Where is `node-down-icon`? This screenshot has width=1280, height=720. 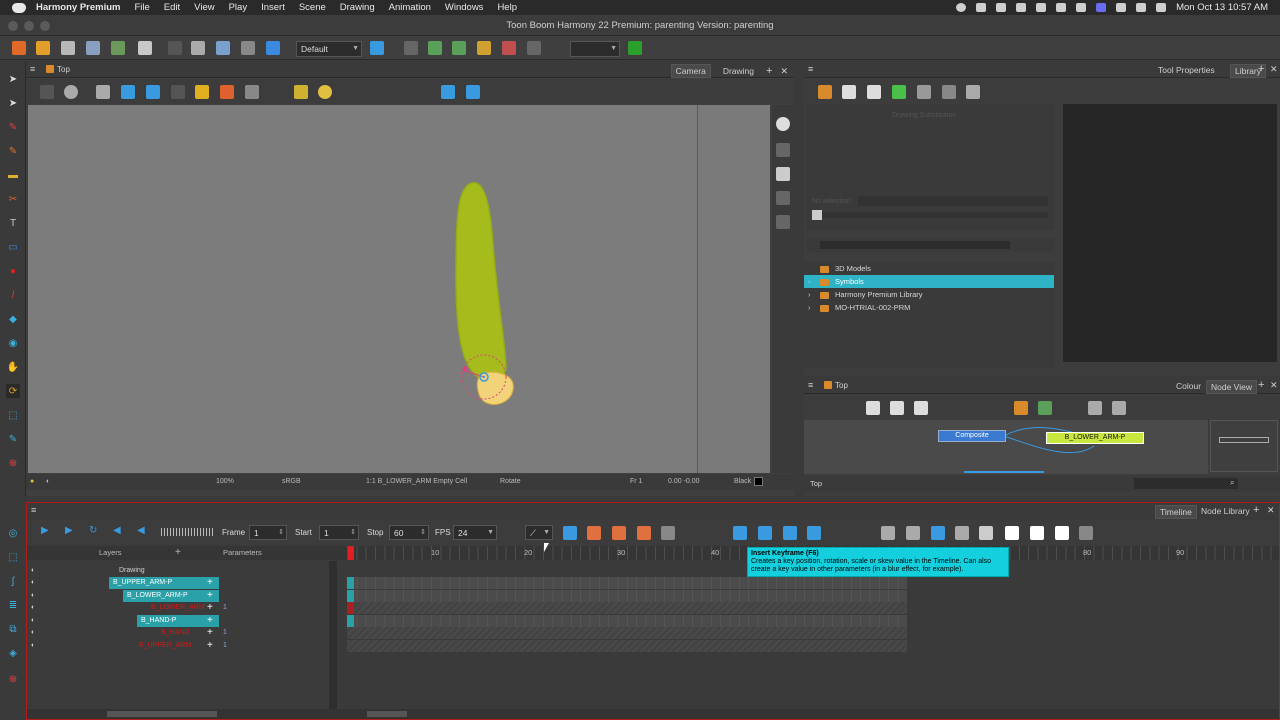
node-down-icon is located at coordinates (897, 408).